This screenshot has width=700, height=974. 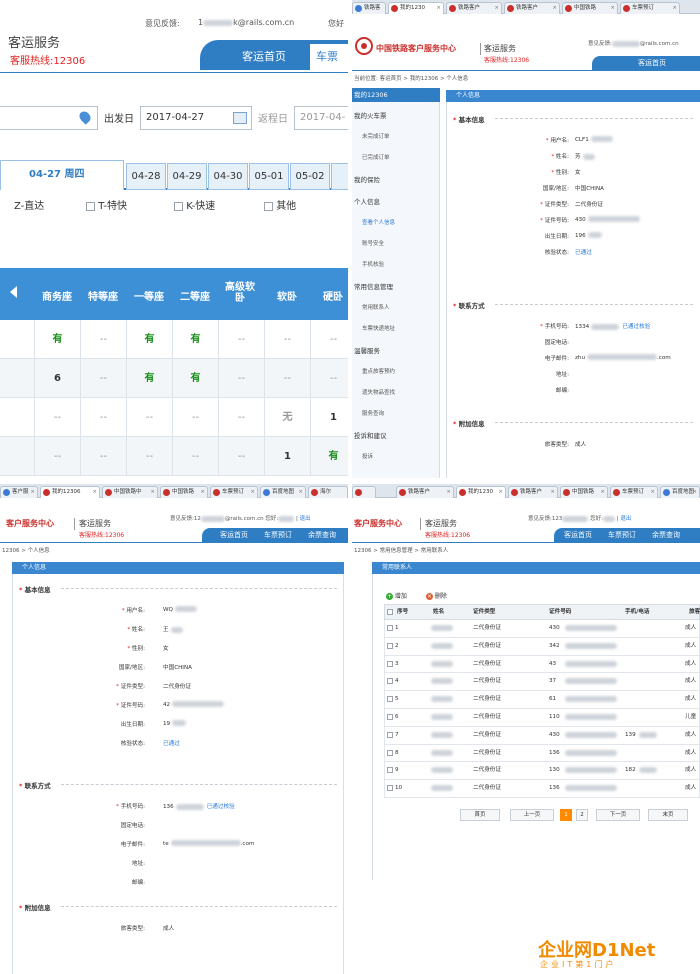 I want to click on table-row: 2 二代身份证 342 成人, so click(x=542, y=646).